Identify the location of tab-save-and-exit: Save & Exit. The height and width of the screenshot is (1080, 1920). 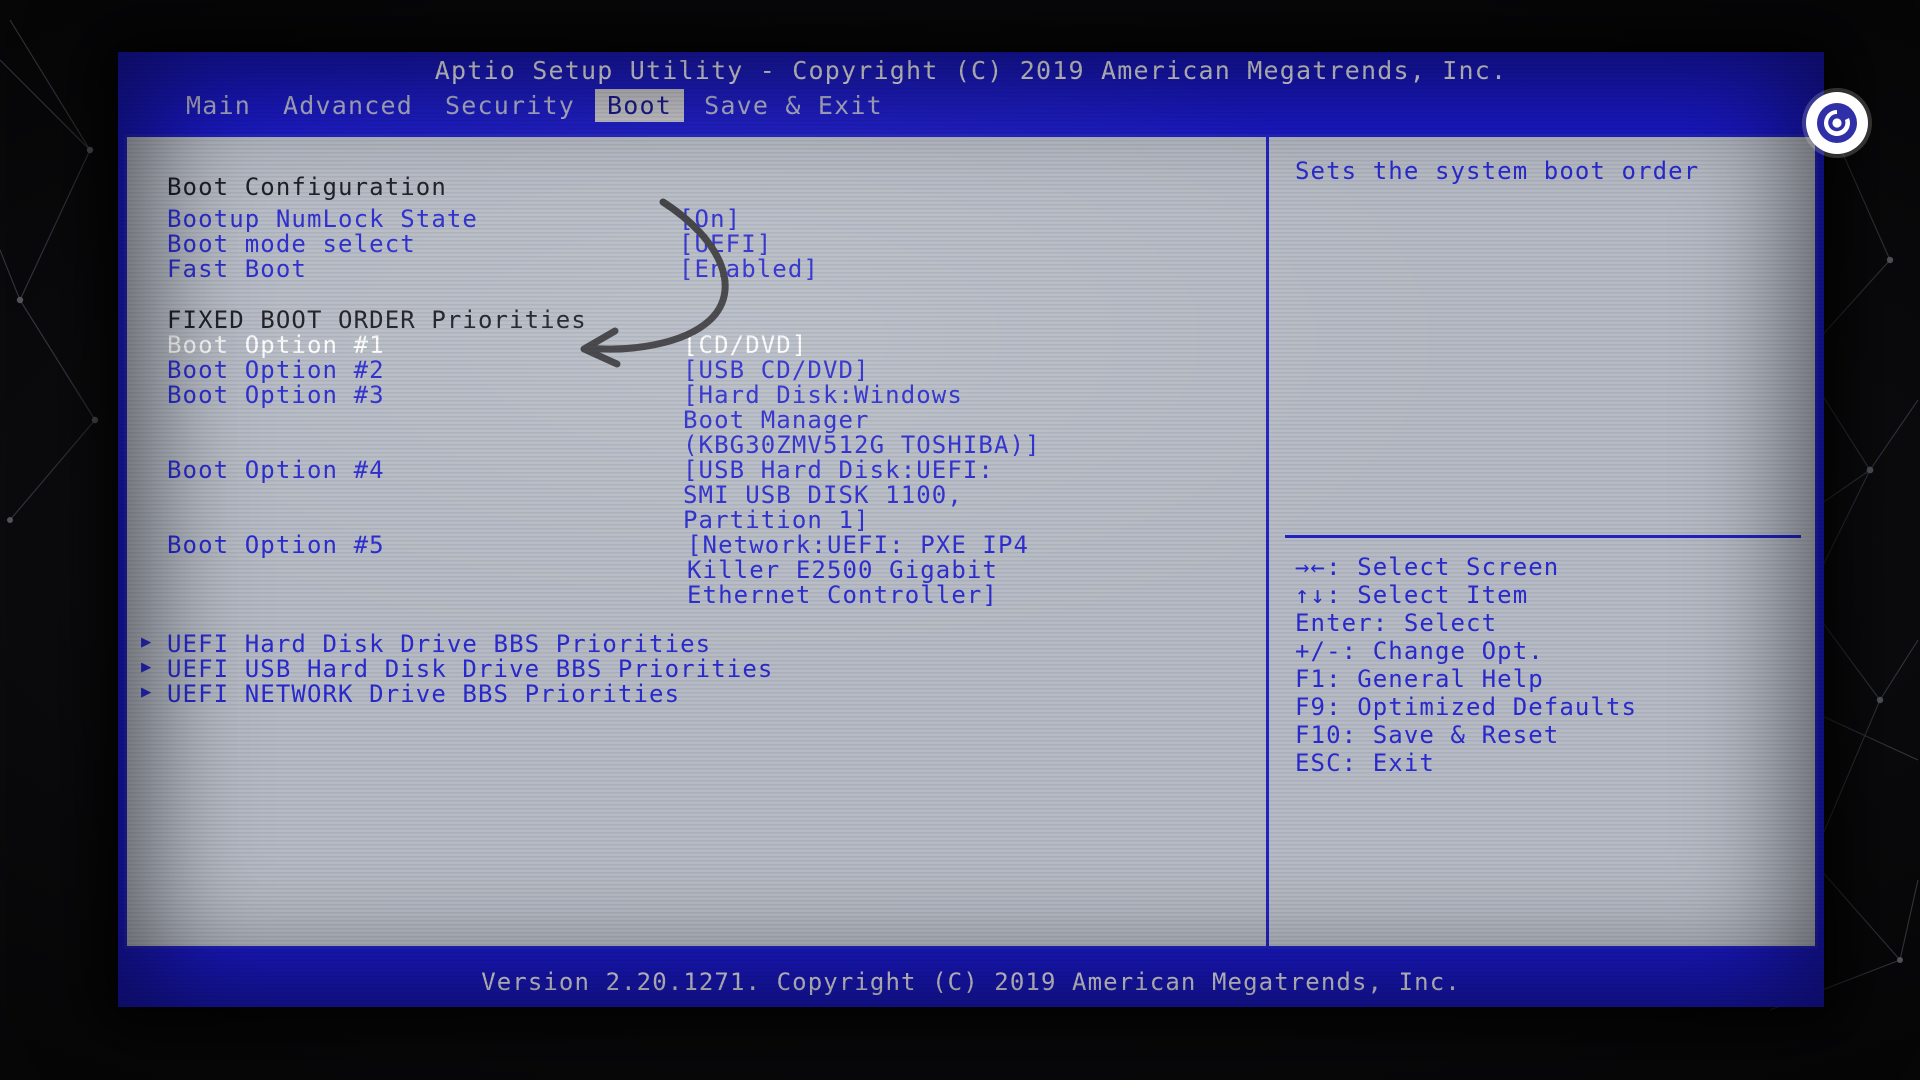
(793, 105).